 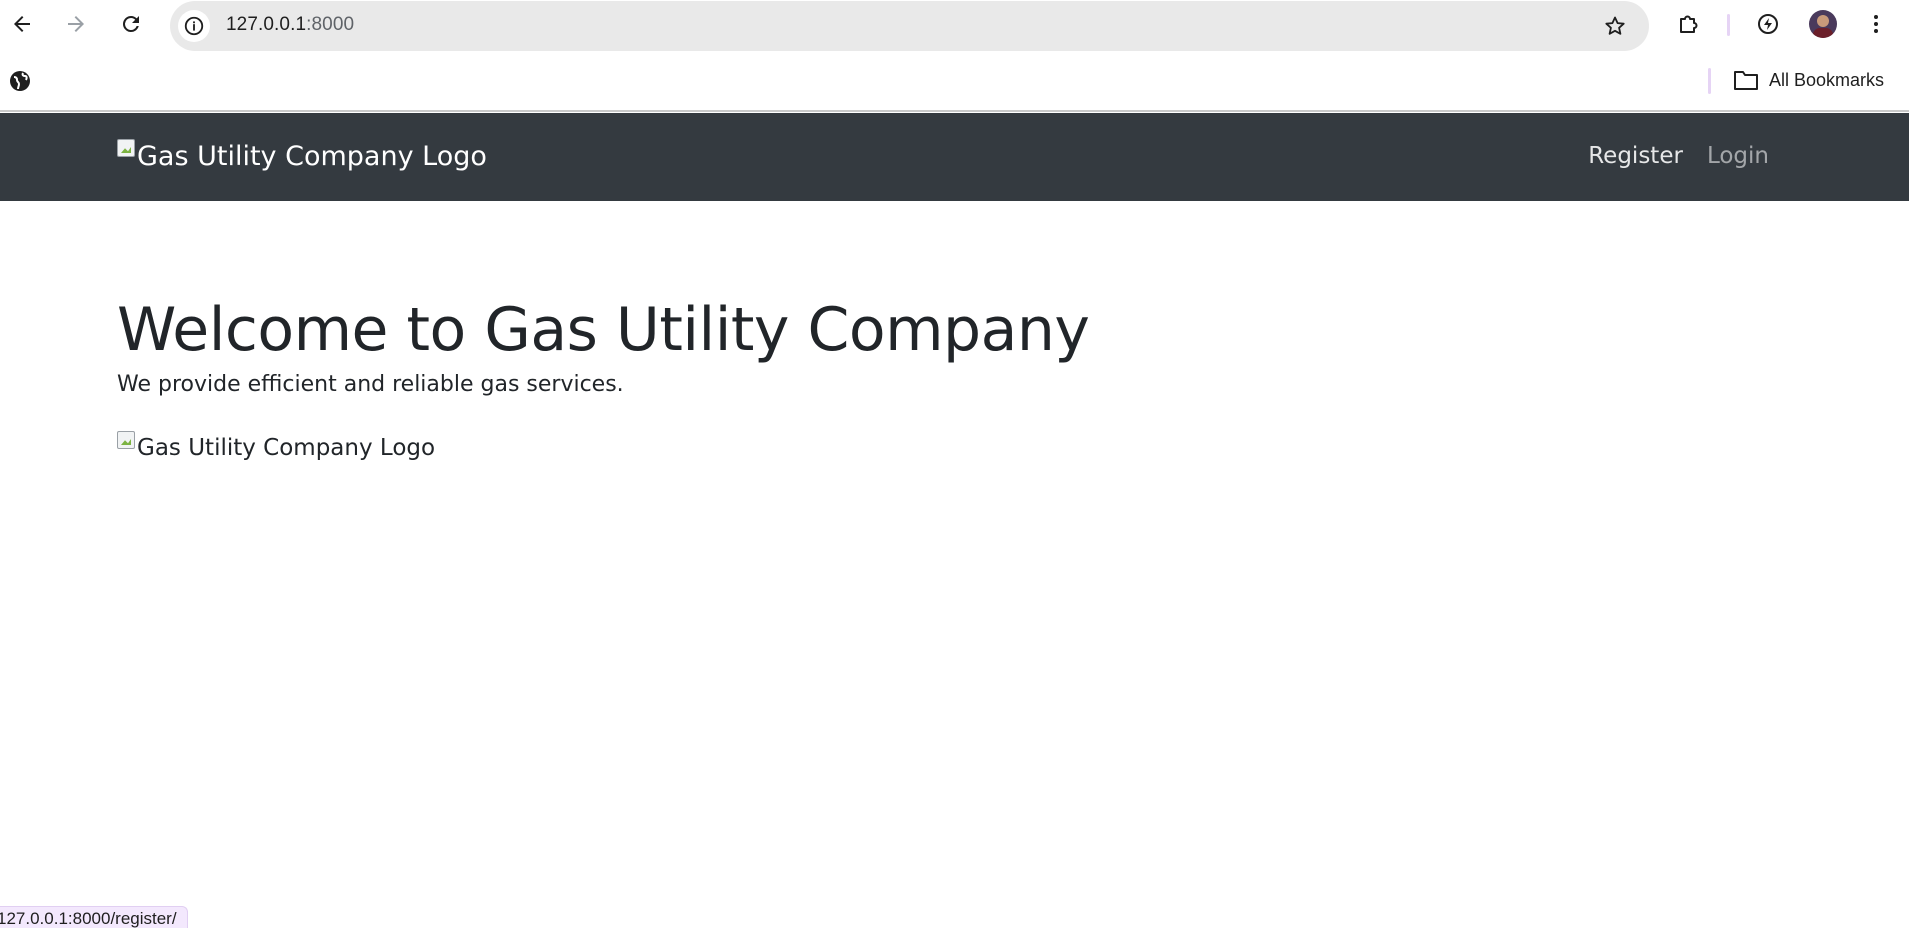 What do you see at coordinates (954, 84) in the screenshot?
I see `bookmarks-bar: All Bookmarks` at bounding box center [954, 84].